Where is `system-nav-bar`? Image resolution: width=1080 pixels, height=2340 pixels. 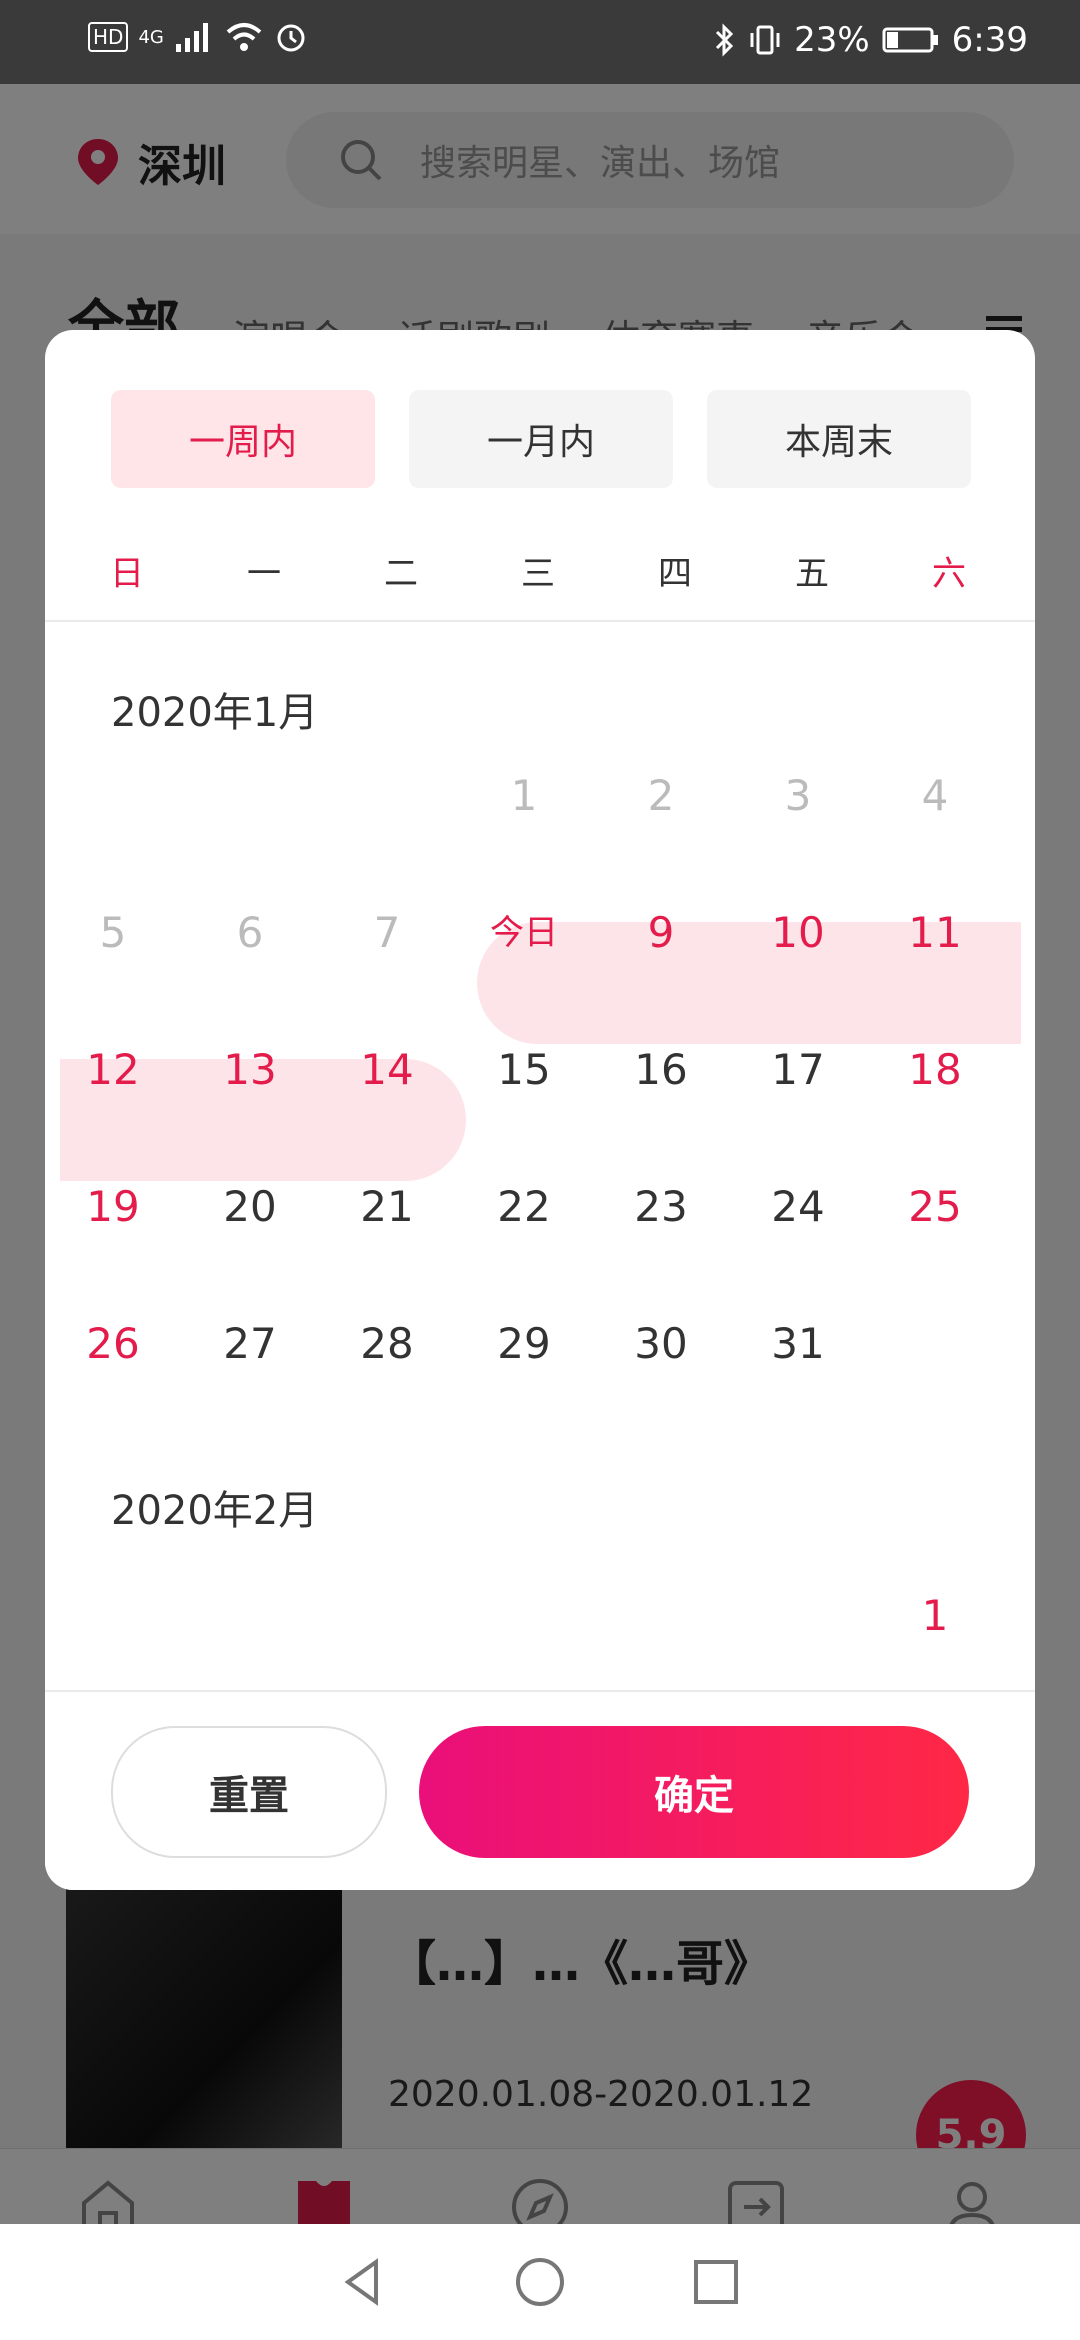 system-nav-bar is located at coordinates (540, 2282).